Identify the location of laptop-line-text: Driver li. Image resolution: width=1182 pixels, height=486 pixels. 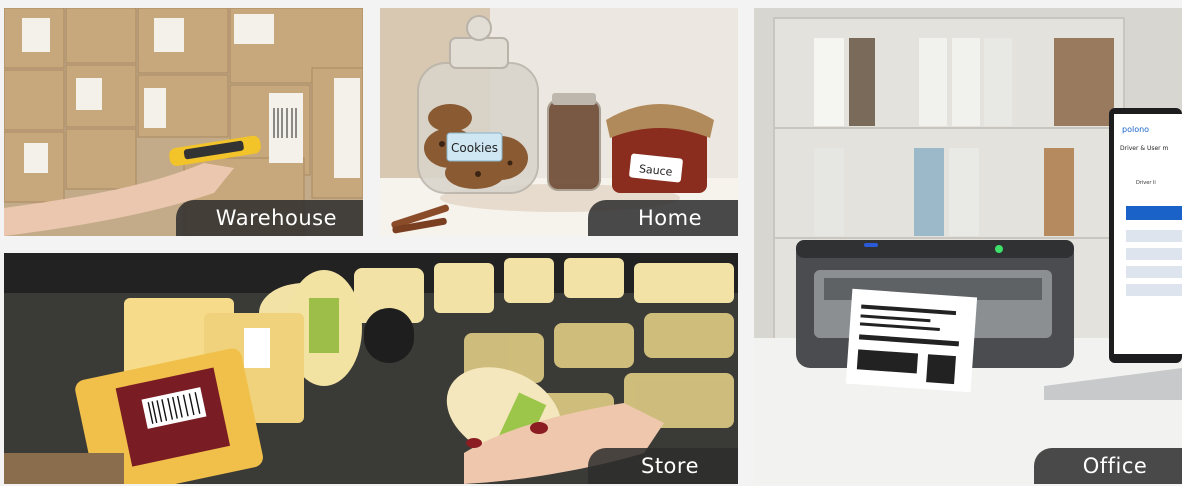
(1146, 183).